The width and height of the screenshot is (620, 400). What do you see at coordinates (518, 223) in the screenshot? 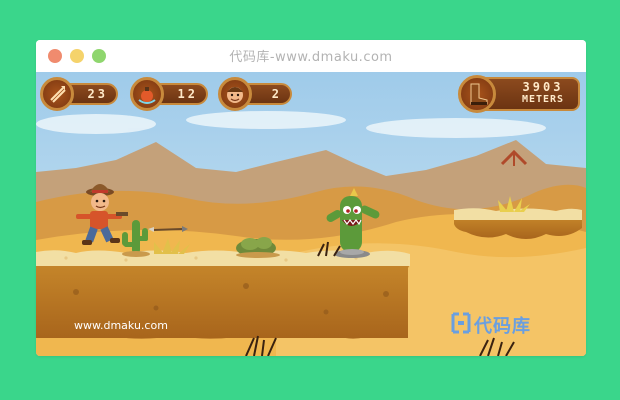
I see `floating-platform` at bounding box center [518, 223].